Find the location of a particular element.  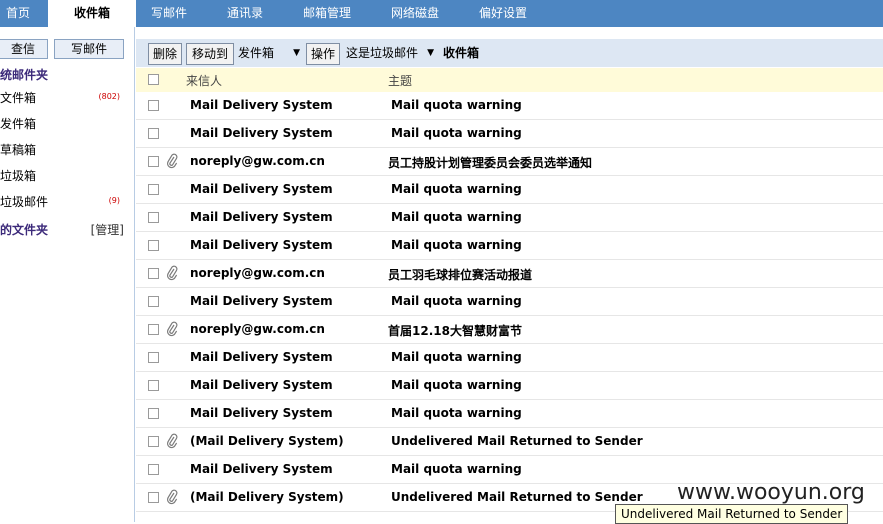

folder-trash: 垃圾箱 is located at coordinates (67, 176).